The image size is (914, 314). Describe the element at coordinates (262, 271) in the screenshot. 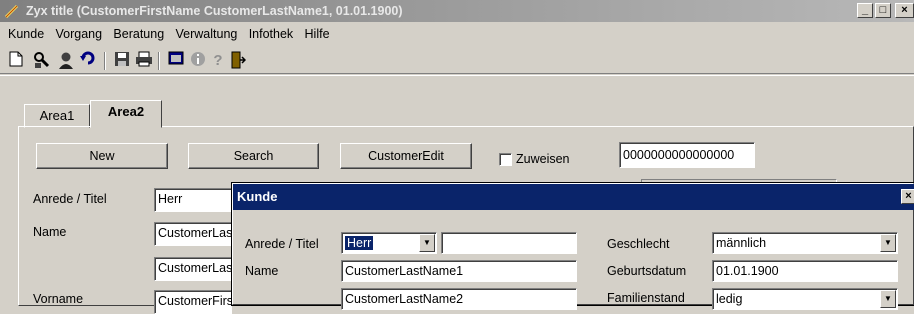

I see `dialog-name-label: Name` at that location.